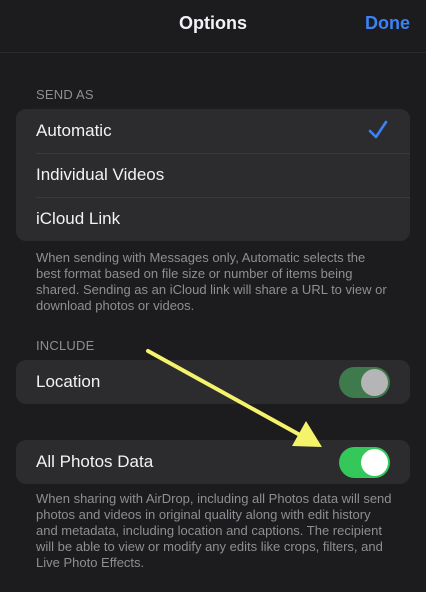 This screenshot has height=592, width=426. Describe the element at coordinates (213, 131) in the screenshot. I see `option-automatic: Automatic` at that location.